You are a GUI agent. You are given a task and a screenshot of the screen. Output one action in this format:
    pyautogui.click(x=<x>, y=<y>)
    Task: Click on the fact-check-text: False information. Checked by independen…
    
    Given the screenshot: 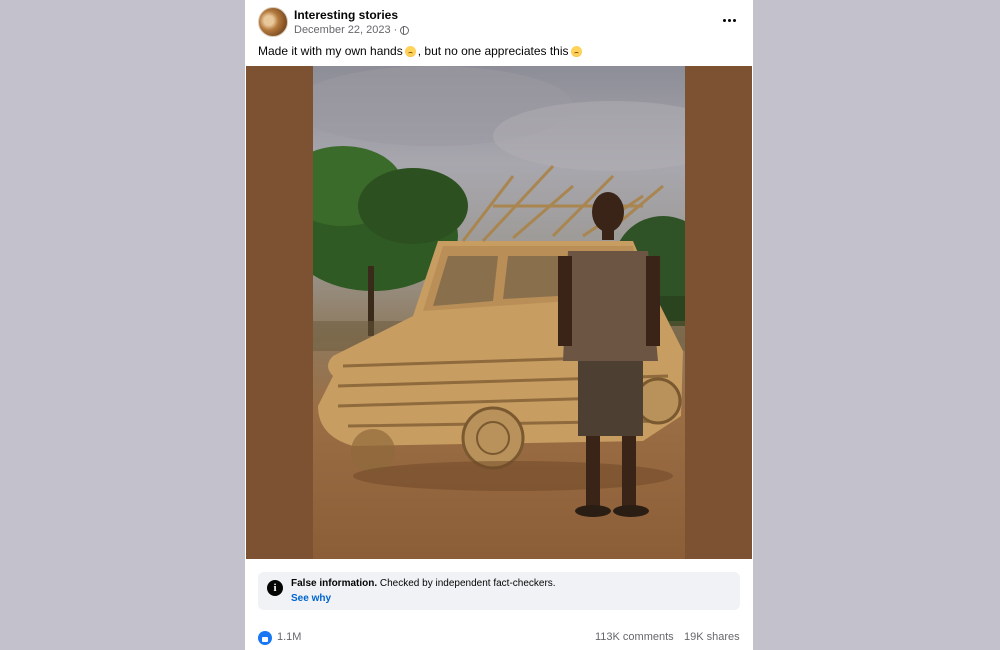 What is the action you would take?
    pyautogui.click(x=423, y=583)
    